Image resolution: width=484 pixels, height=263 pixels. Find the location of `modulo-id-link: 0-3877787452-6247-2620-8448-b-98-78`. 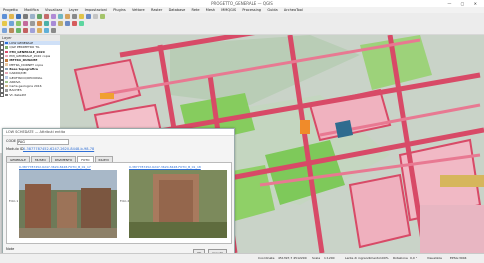

modulo-id-link: 0-3877787452-6247-2620-8448-b-98-78 is located at coordinates (58, 149).